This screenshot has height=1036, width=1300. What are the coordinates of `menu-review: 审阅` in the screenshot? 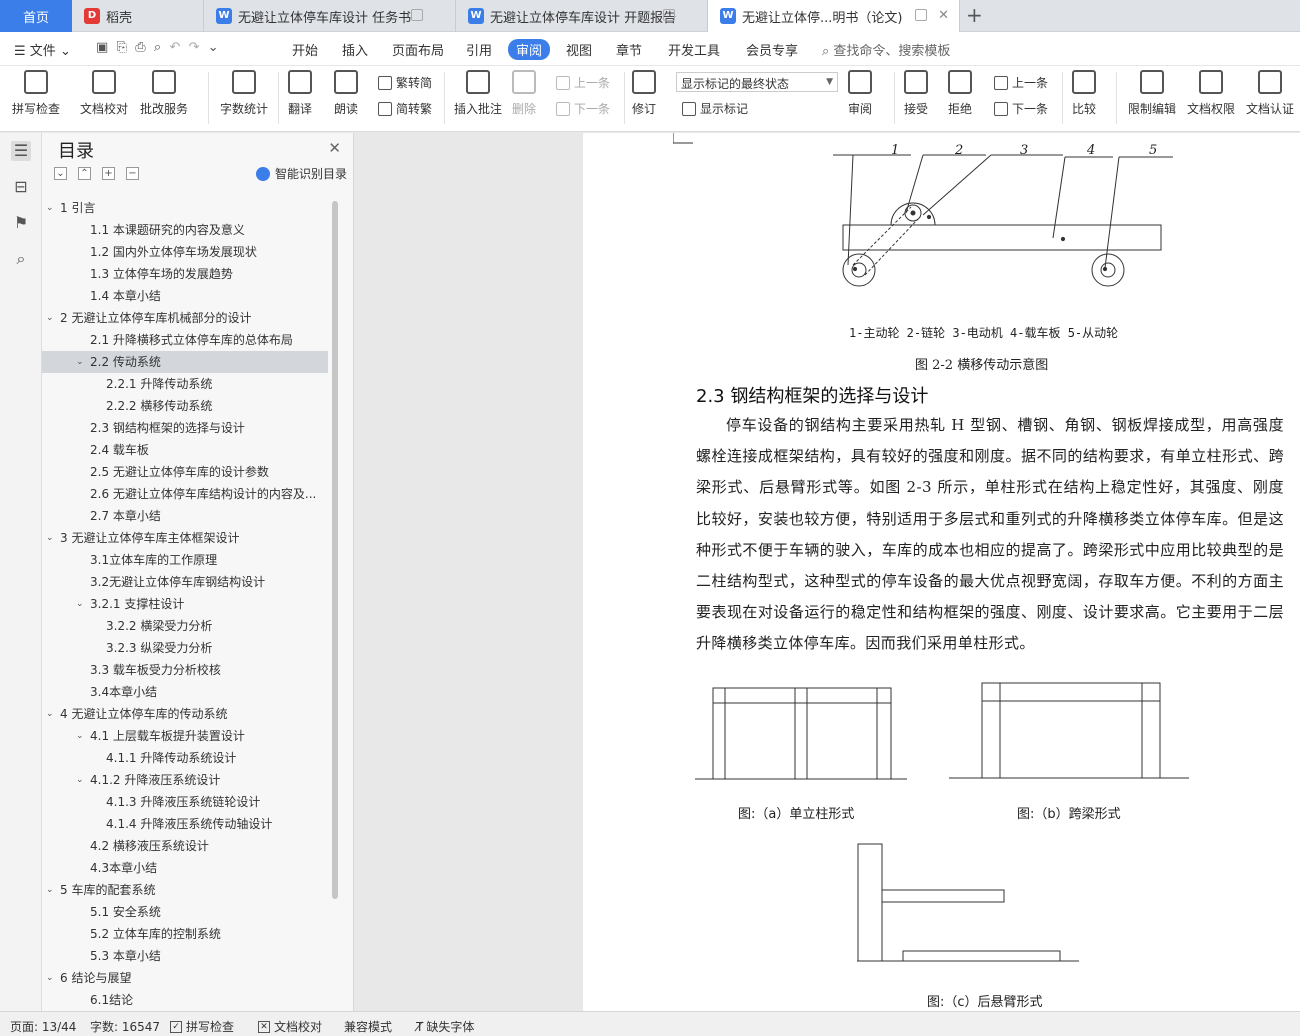 It's located at (529, 49).